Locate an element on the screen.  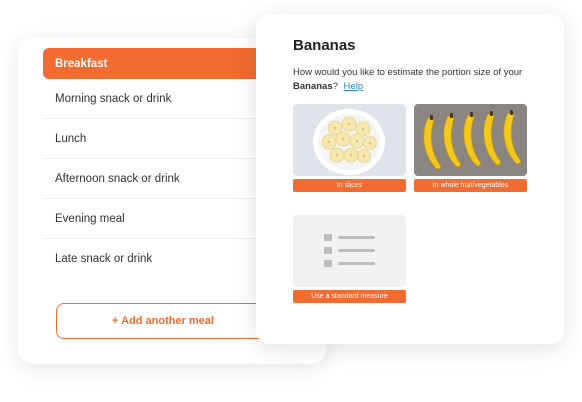
question-suffix: ? is located at coordinates (335, 86).